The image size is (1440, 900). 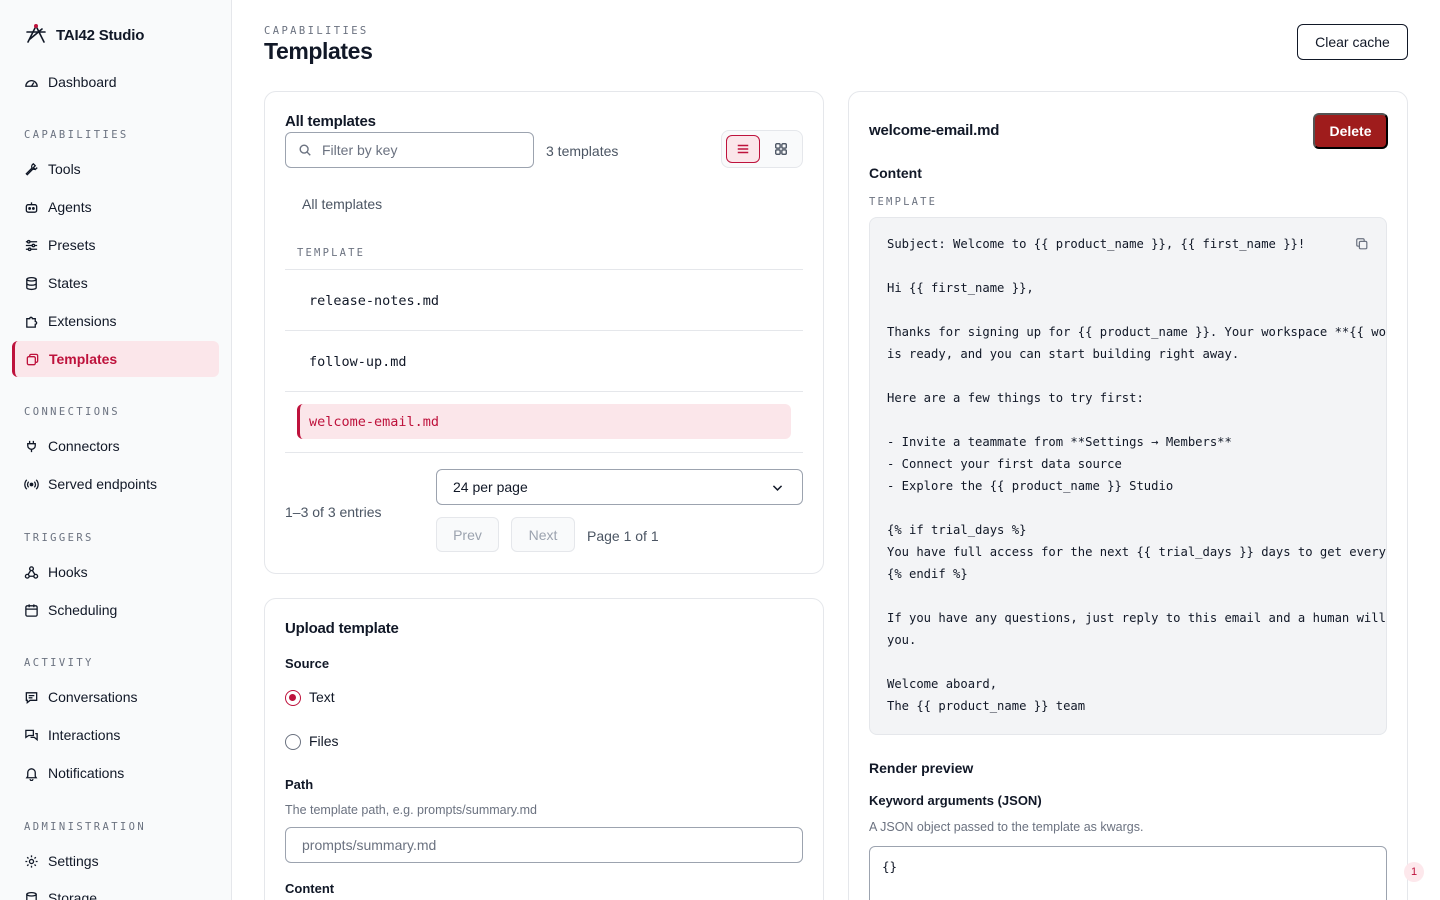 I want to click on source-radio-text, so click(x=293, y=698).